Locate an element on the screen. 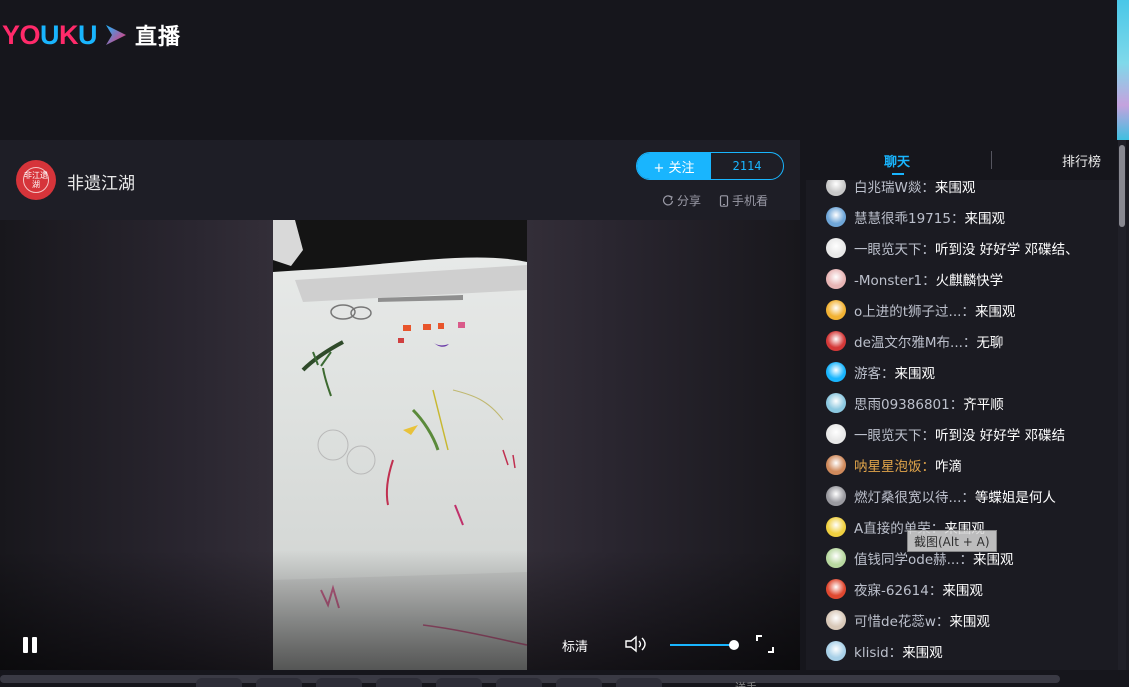 The image size is (1129, 687). chat-message: 一眼览天下： 听到没 好好学 邓碟结 is located at coordinates (945, 434).